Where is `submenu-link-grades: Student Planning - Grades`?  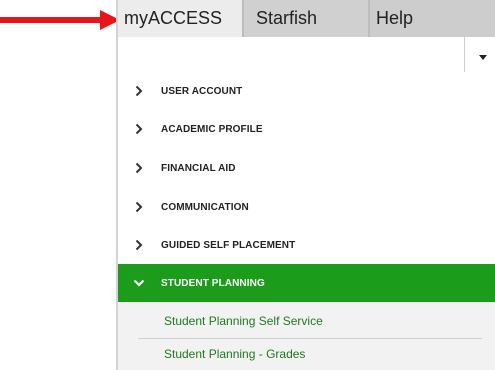
submenu-link-grades: Student Planning - Grades is located at coordinates (234, 354).